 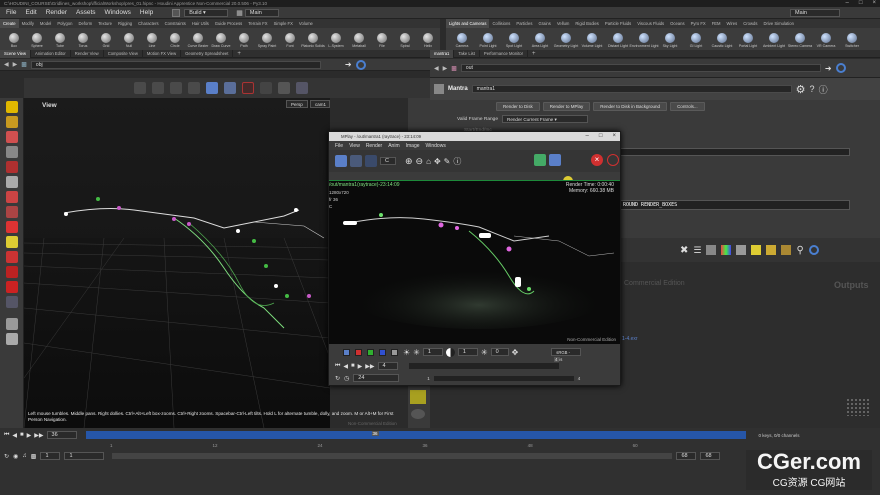 What do you see at coordinates (24, 456) in the screenshot?
I see `audio-icon: ♫` at bounding box center [24, 456].